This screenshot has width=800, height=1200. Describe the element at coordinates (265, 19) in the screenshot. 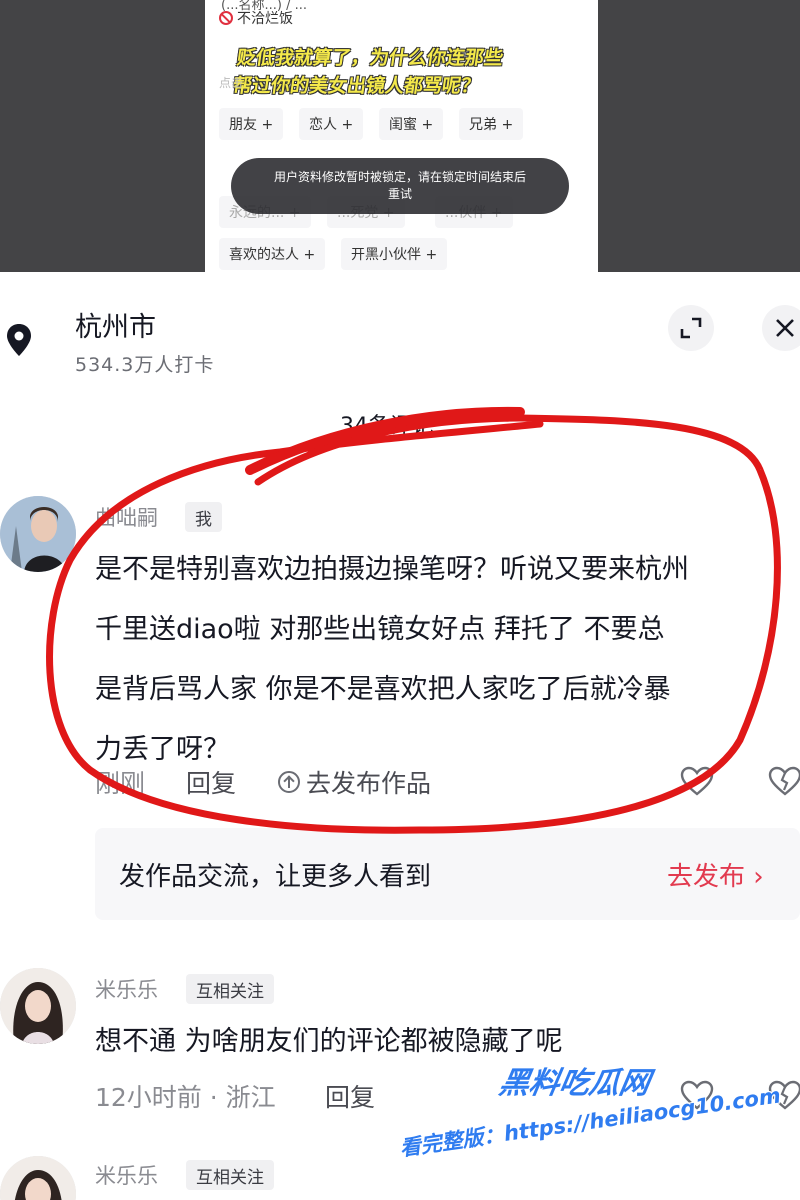

I see `embedded-status-text: 不洽烂饭` at that location.